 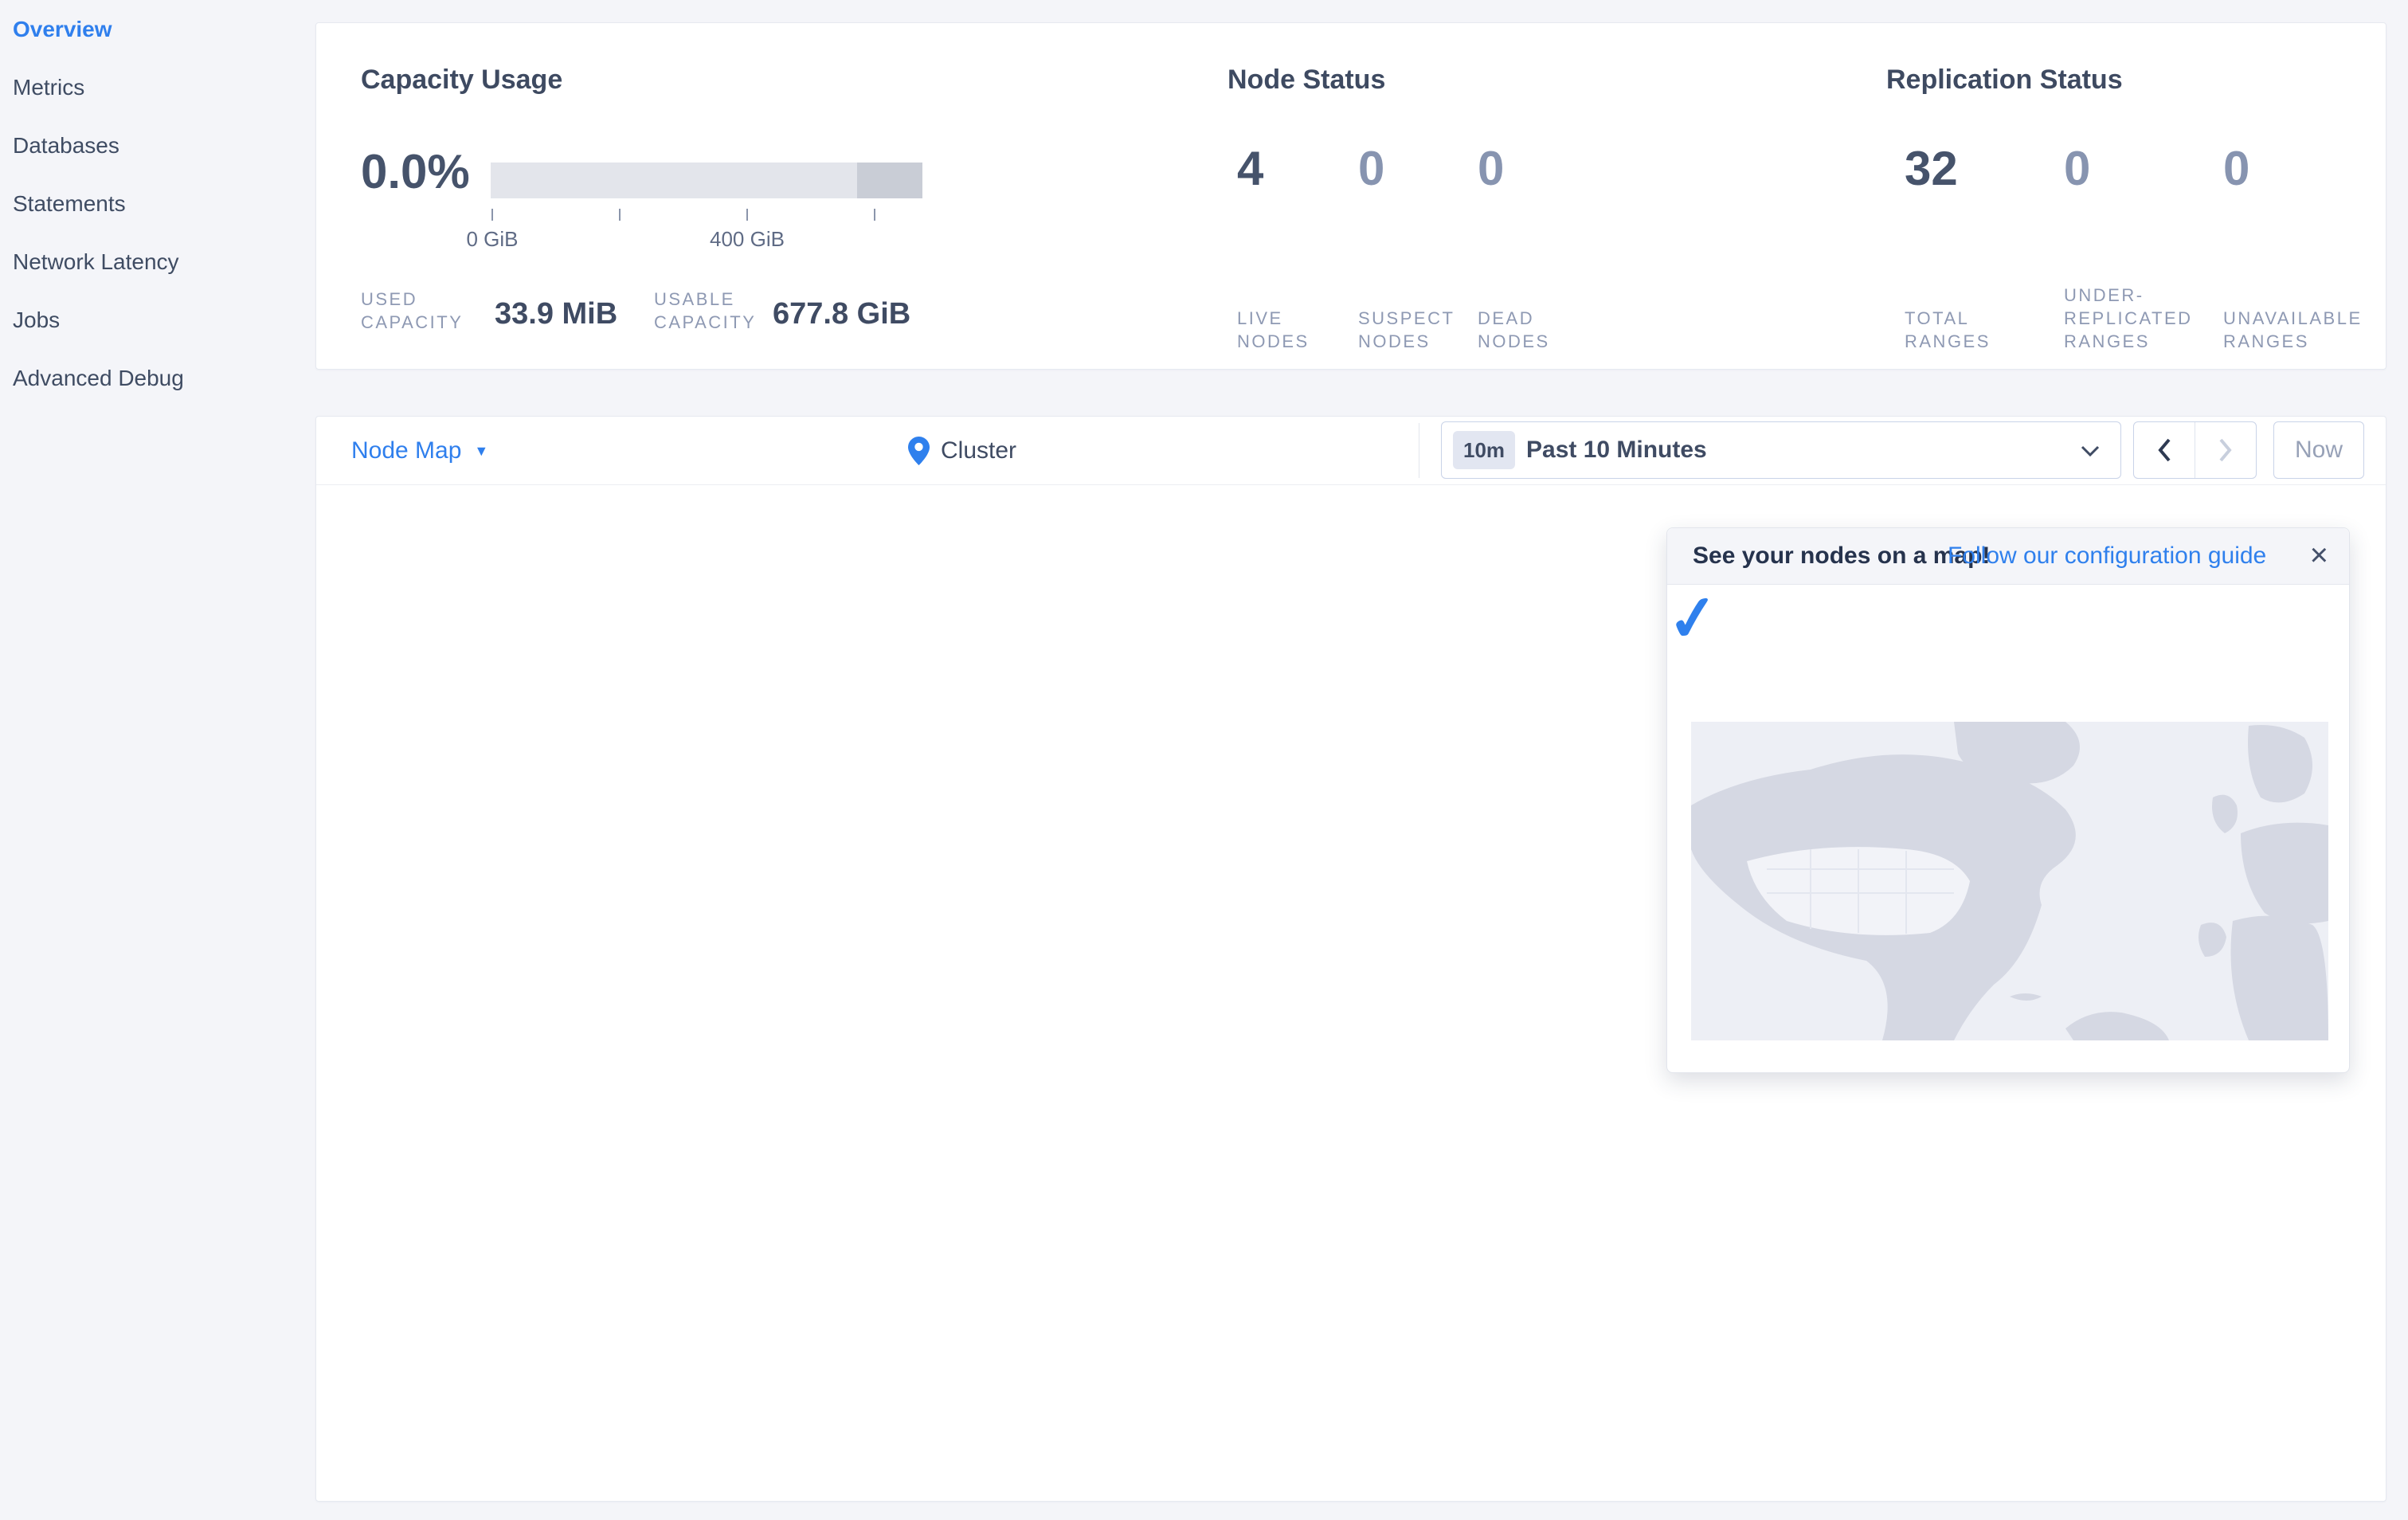 What do you see at coordinates (890, 181) in the screenshot?
I see `capacity-bar-reserved` at bounding box center [890, 181].